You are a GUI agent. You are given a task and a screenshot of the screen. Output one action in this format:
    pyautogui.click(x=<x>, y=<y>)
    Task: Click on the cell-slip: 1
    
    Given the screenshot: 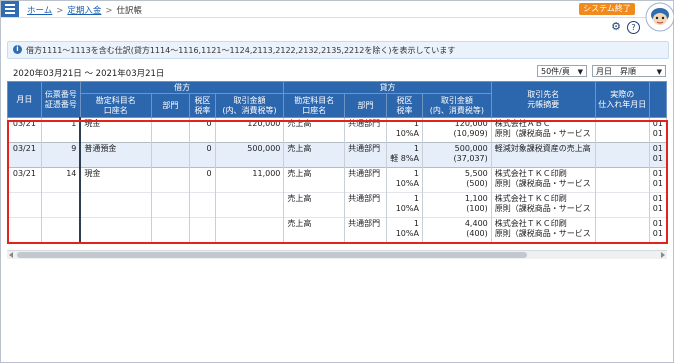 What is the action you would take?
    pyautogui.click(x=60, y=130)
    